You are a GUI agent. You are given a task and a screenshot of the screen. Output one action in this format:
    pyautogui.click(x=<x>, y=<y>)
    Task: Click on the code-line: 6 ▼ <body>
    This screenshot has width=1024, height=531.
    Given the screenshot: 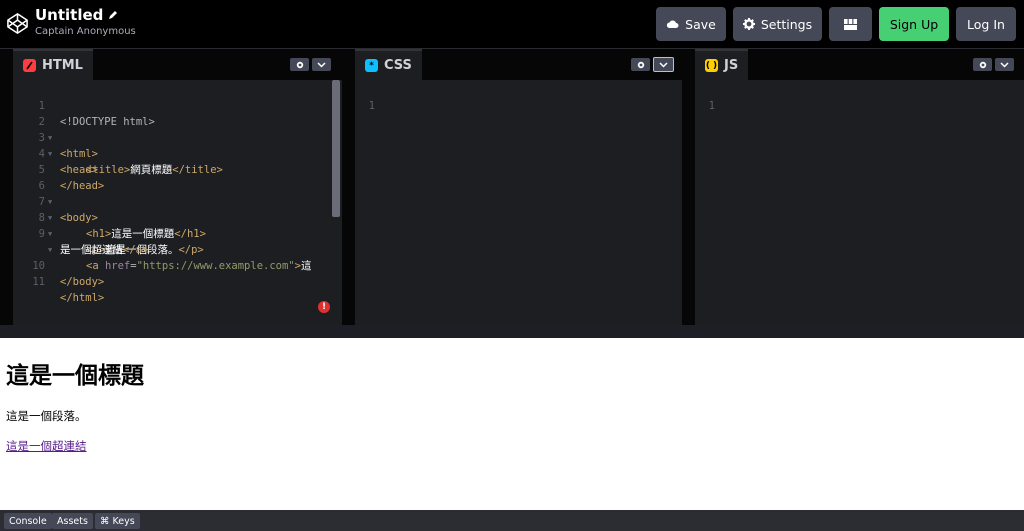 What is the action you would take?
    pyautogui.click(x=177, y=193)
    